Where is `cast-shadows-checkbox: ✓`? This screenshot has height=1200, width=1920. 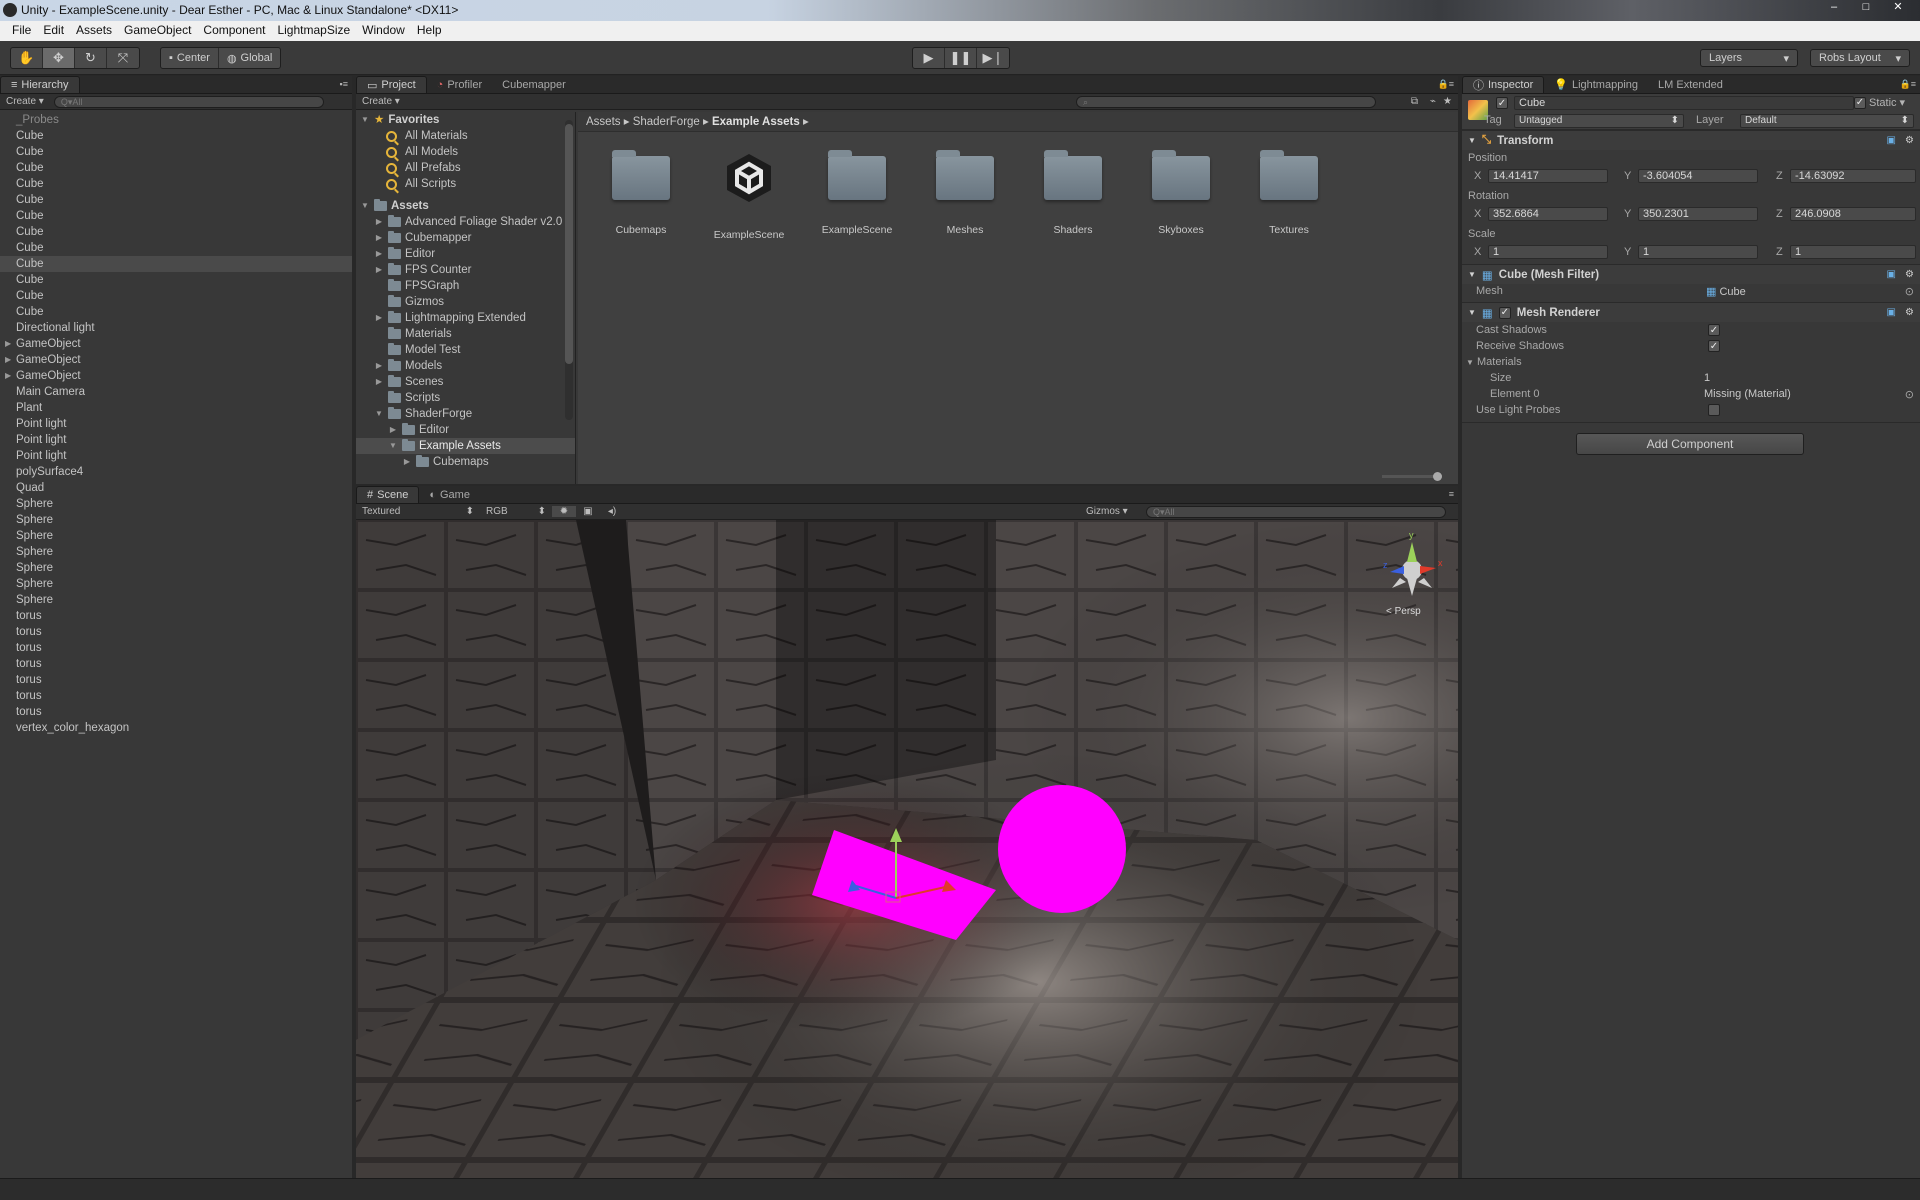
cast-shadows-checkbox: ✓ is located at coordinates (1714, 330).